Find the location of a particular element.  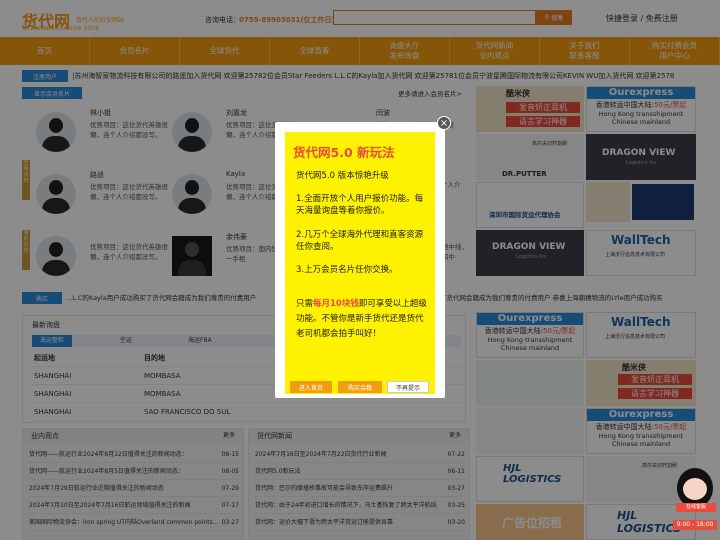

modal-line: 1.全面开放个人用户报价功能。每天海量询盘等着你报价。 is located at coordinates (360, 205).